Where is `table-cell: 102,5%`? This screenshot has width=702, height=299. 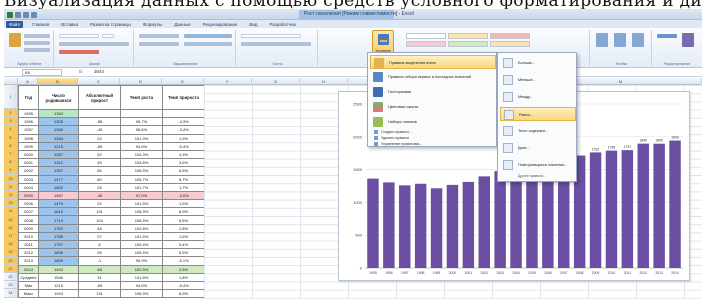
table-cell: 102,5% is located at coordinates (141, 269).